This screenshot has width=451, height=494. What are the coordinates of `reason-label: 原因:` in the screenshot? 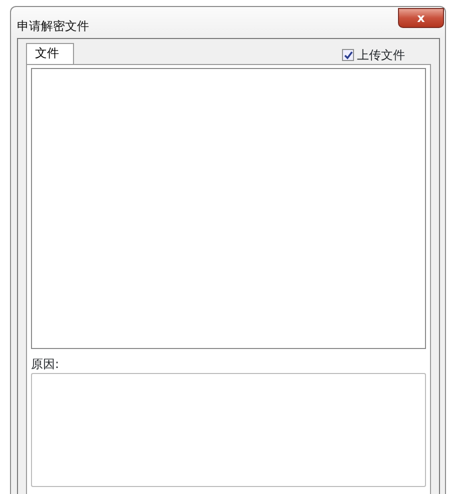 It's located at (45, 364).